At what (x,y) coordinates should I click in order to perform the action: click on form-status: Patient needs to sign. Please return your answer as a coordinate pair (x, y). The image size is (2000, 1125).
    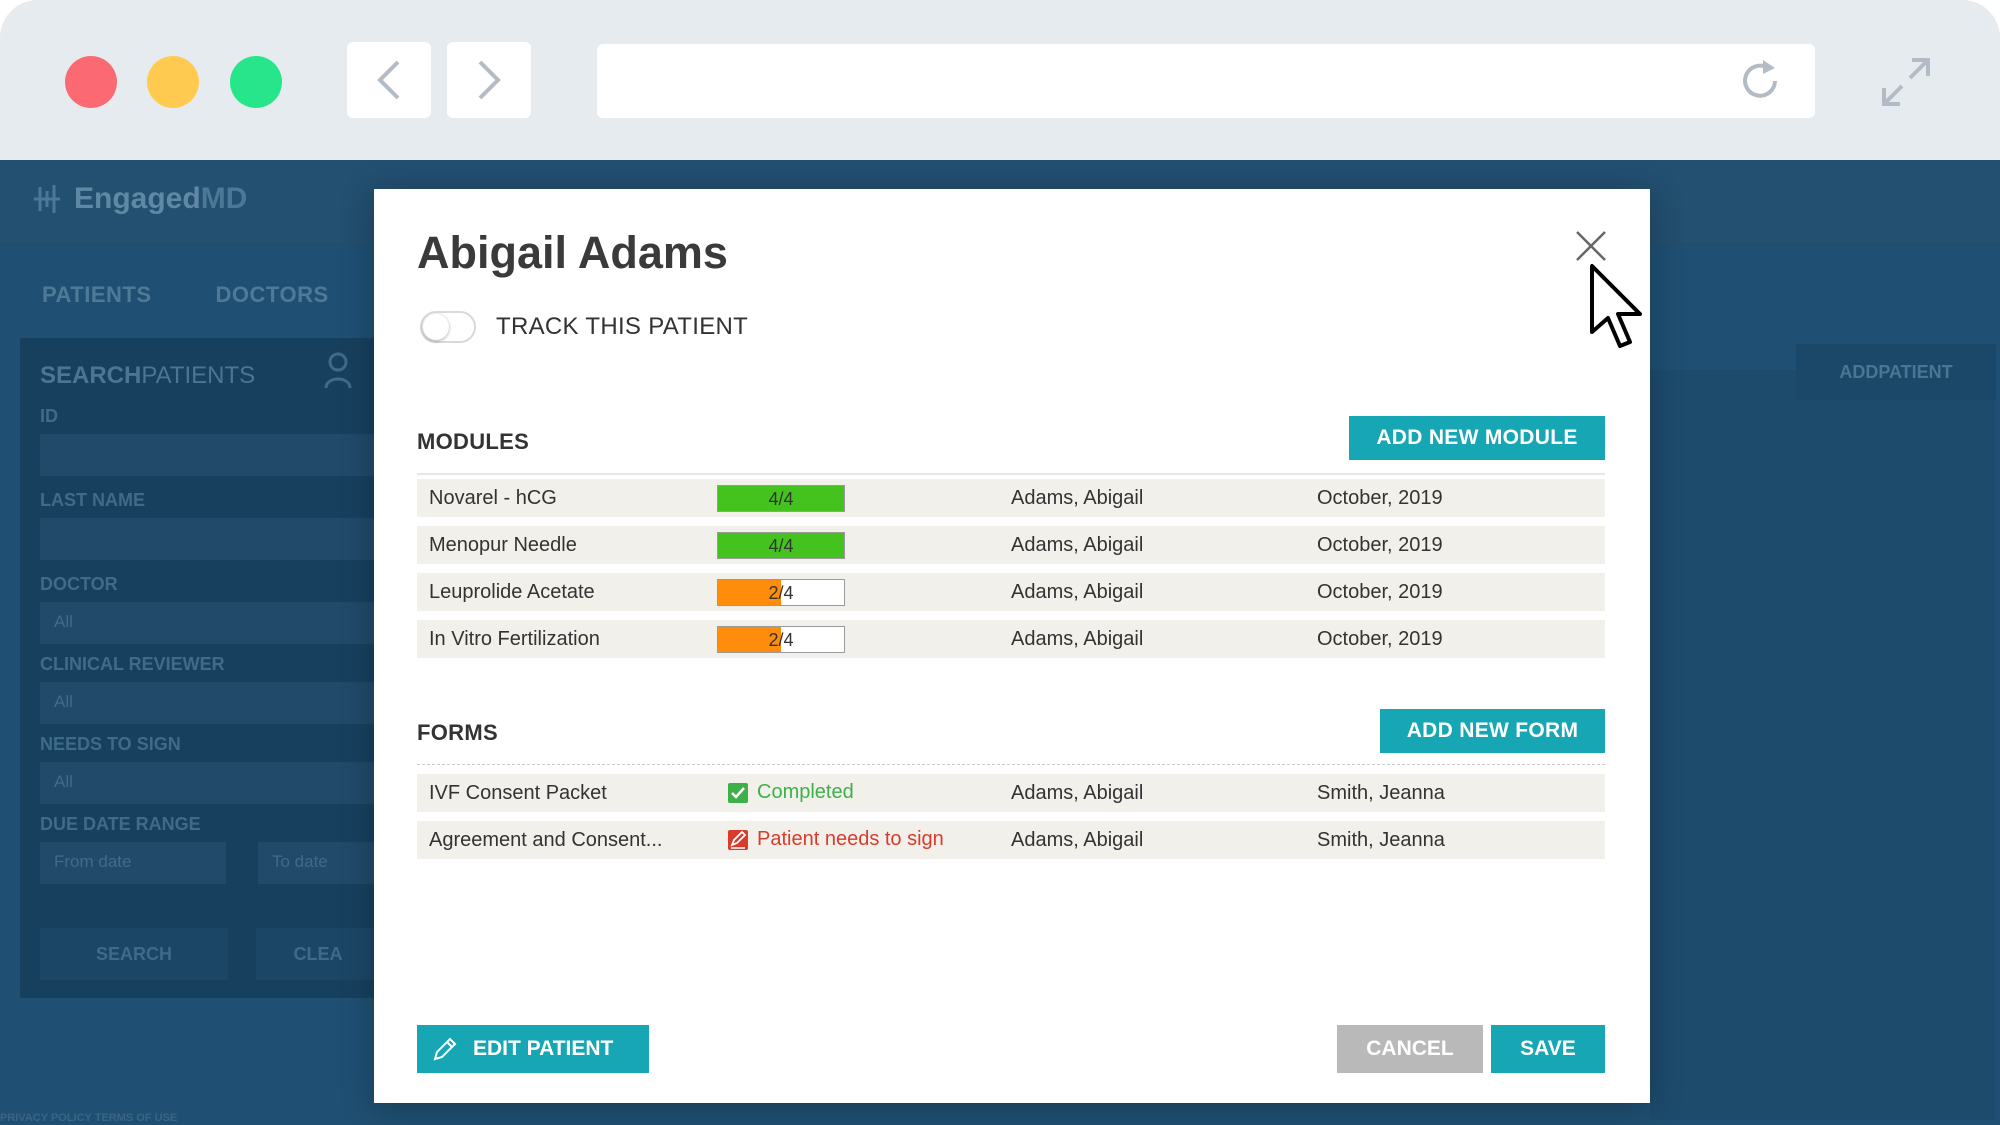
    Looking at the image, I should click on (835, 839).